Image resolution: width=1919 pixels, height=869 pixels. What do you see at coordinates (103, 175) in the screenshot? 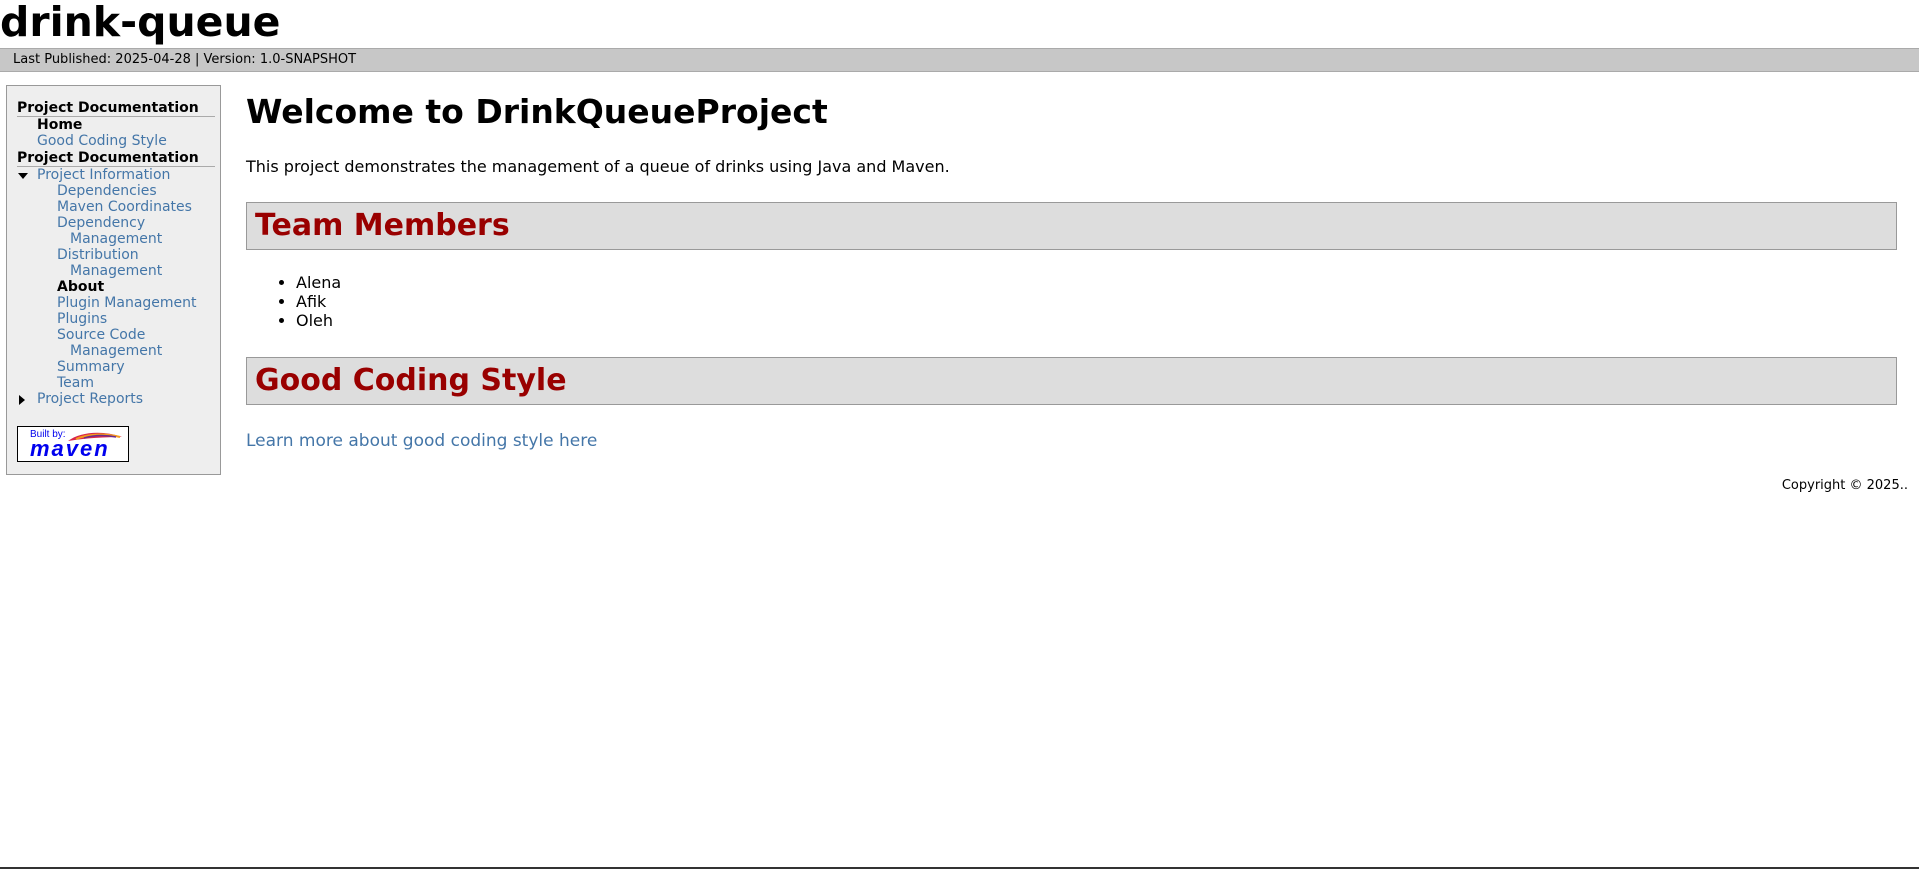
I see `nav-item-project-information: Project Information` at bounding box center [103, 175].